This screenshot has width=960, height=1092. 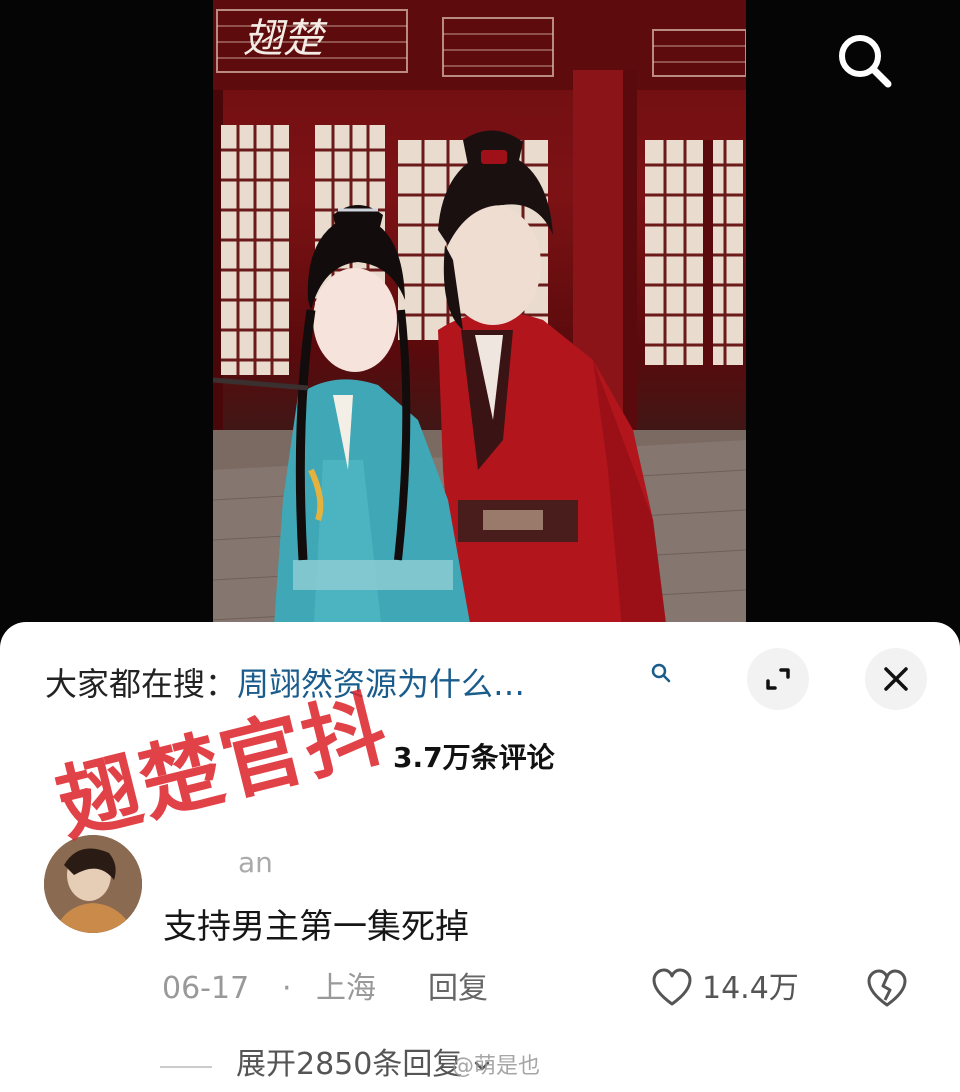 What do you see at coordinates (750, 988) in the screenshot?
I see `like-count: 14.4万` at bounding box center [750, 988].